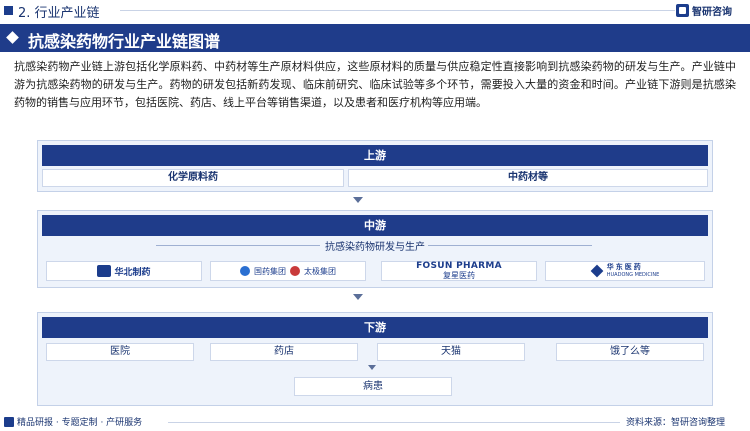 The width and height of the screenshot is (750, 431). Describe the element at coordinates (132, 272) in the screenshot. I see `huabei-name: 华北制药` at that location.